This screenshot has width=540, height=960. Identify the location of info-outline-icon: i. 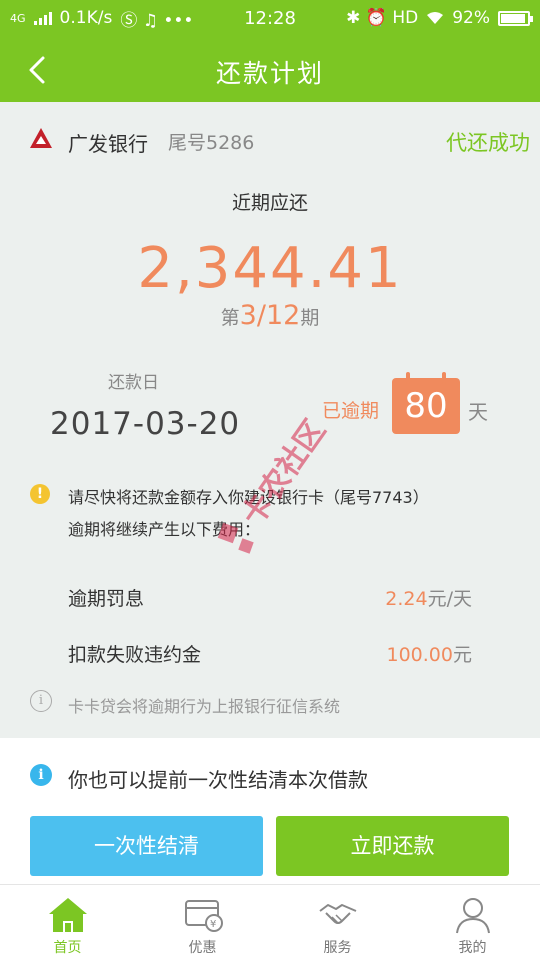
(41, 701).